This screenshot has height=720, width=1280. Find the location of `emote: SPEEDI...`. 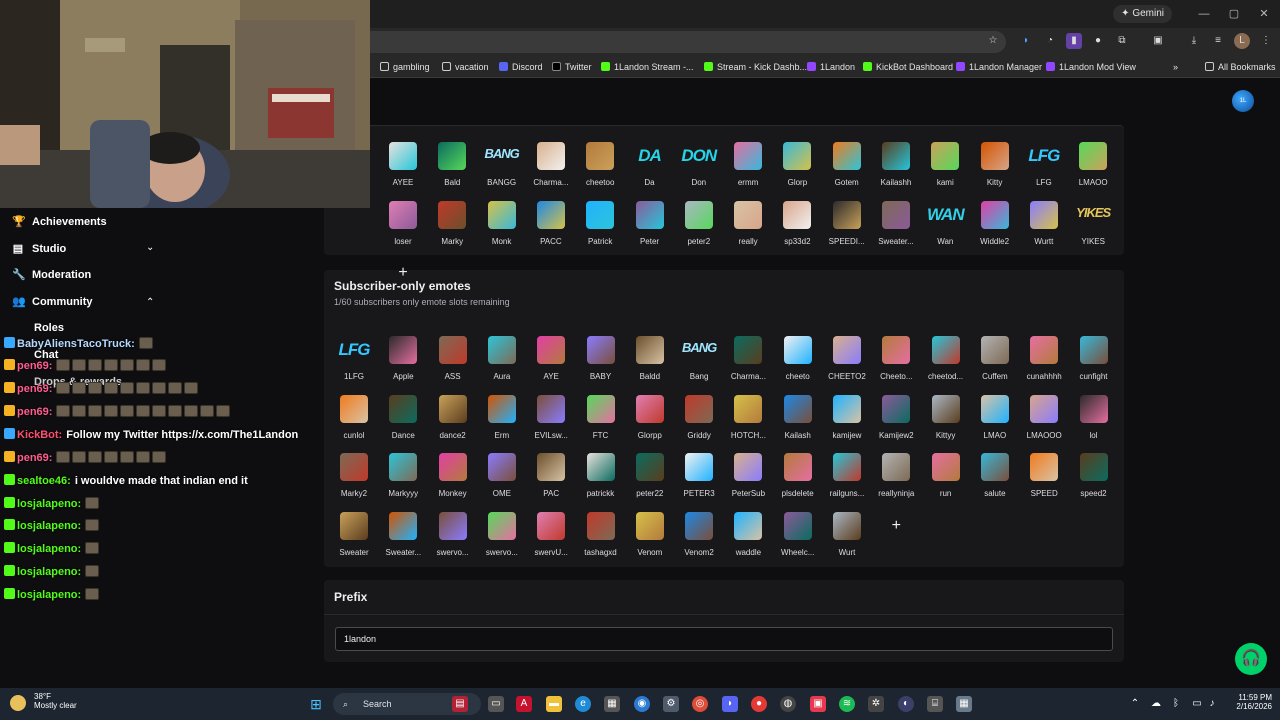

emote: SPEEDI... is located at coordinates (847, 227).